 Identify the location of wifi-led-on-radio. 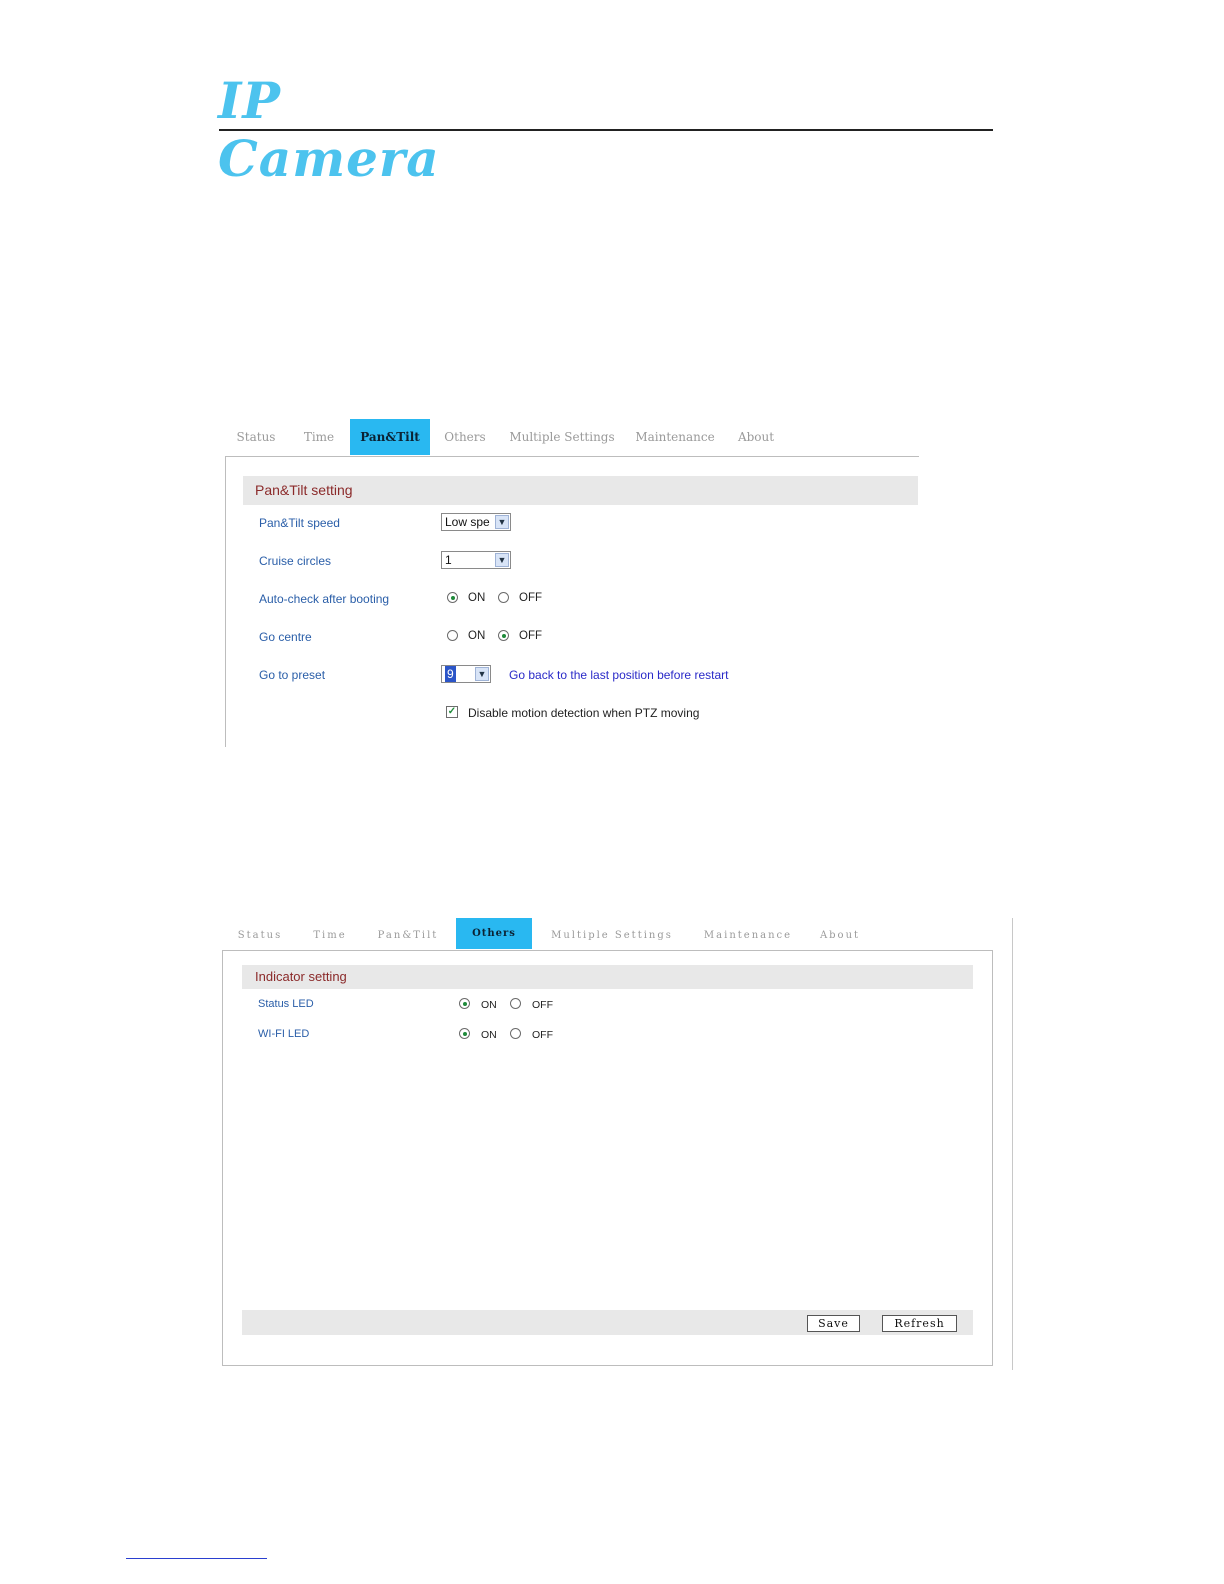
(464, 1033).